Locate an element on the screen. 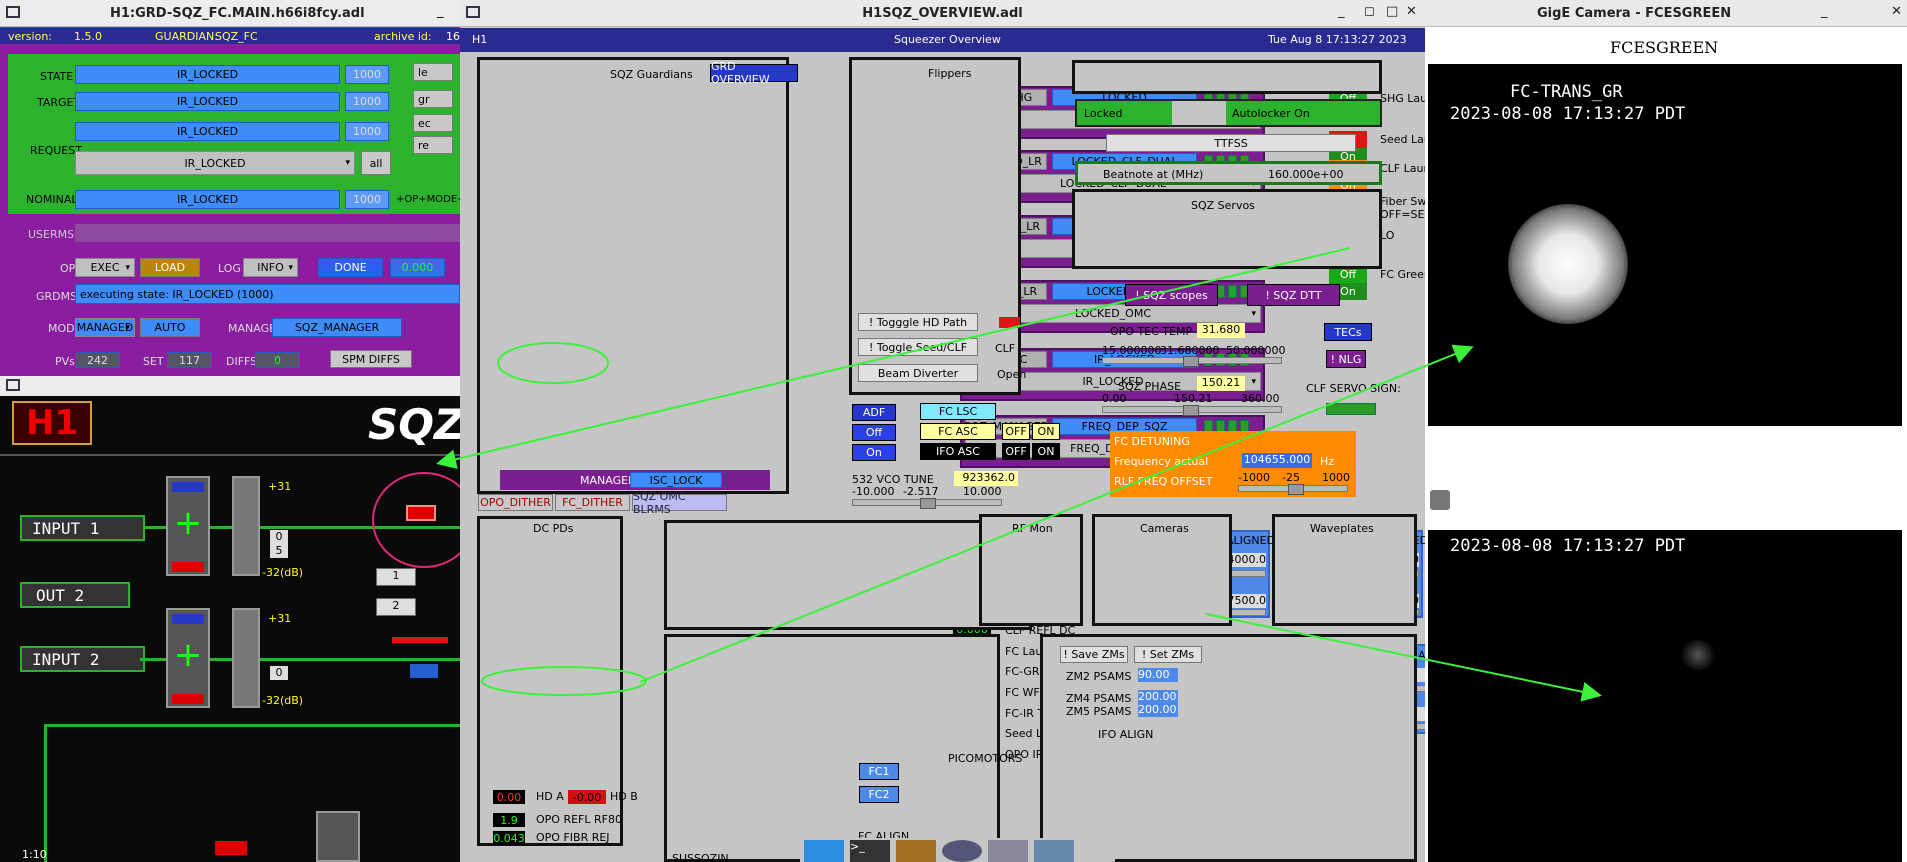 This screenshot has height=862, width=1907. highlight-fcgr-trans is located at coordinates (564, 681).